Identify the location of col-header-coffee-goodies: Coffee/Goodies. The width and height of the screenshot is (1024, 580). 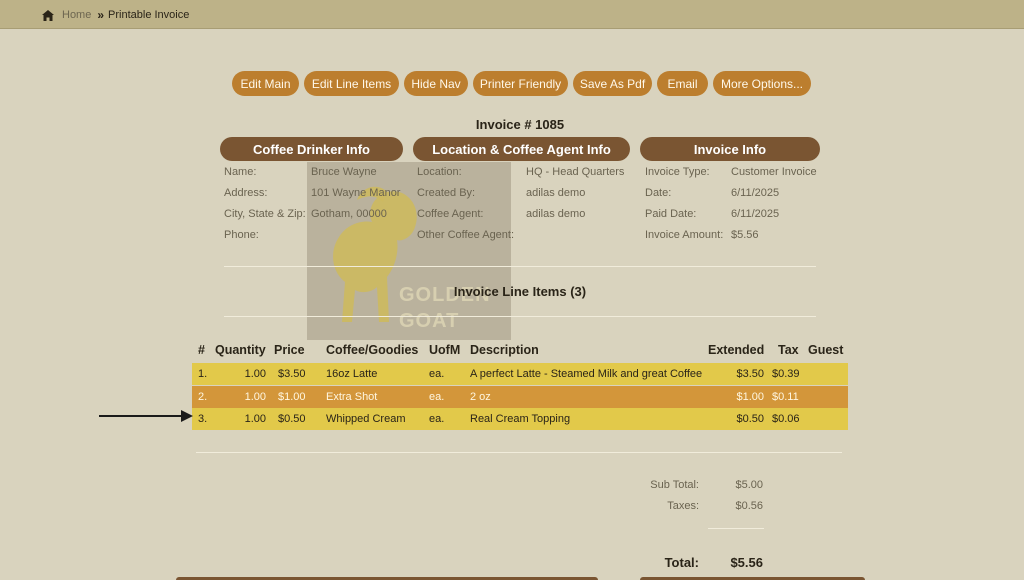
(372, 350).